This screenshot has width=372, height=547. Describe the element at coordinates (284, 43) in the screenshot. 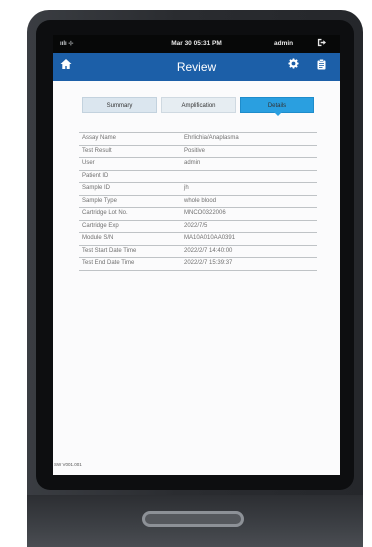

I see `current-user: admin` at that location.